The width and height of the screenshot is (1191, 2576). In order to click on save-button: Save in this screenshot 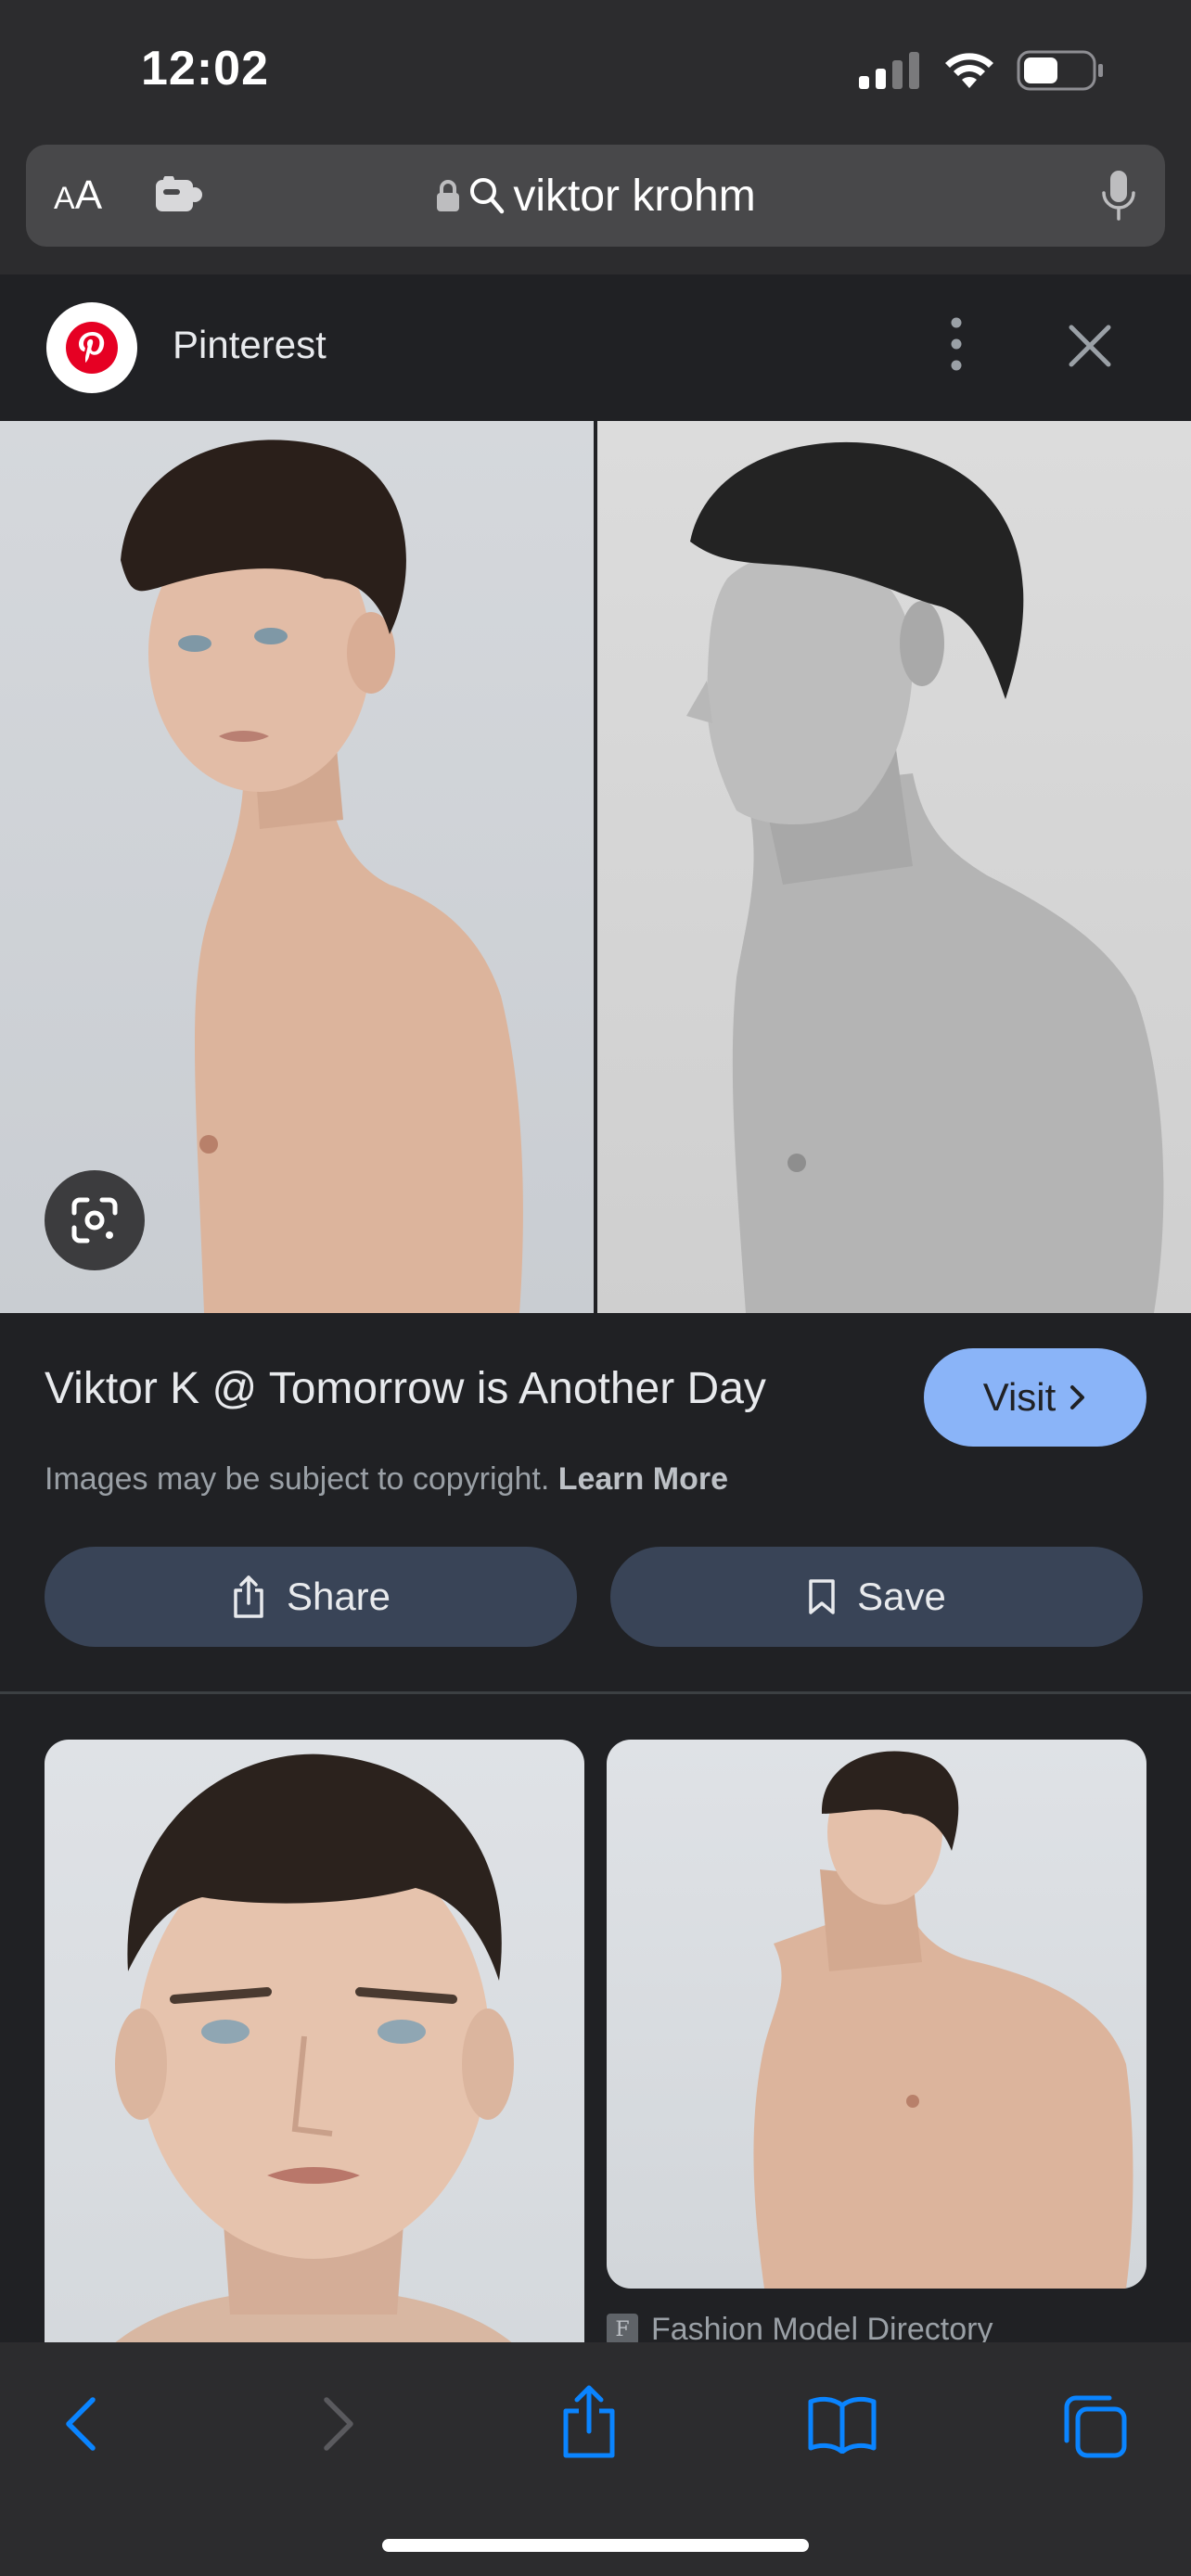, I will do `click(876, 1597)`.